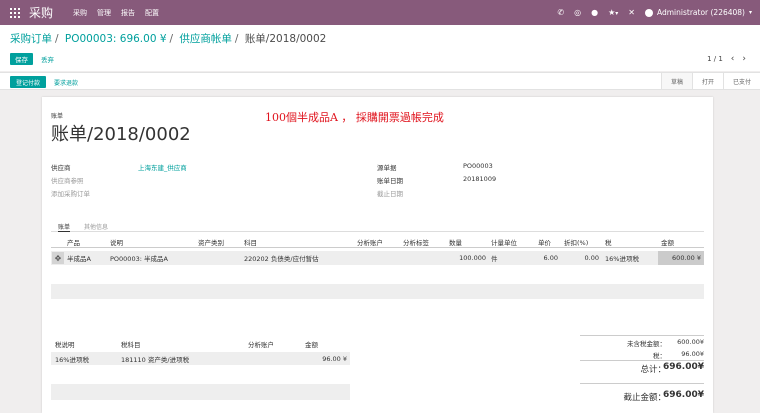  I want to click on tax-table-header: 税说明 税科目 分析账户 金额, so click(200, 344).